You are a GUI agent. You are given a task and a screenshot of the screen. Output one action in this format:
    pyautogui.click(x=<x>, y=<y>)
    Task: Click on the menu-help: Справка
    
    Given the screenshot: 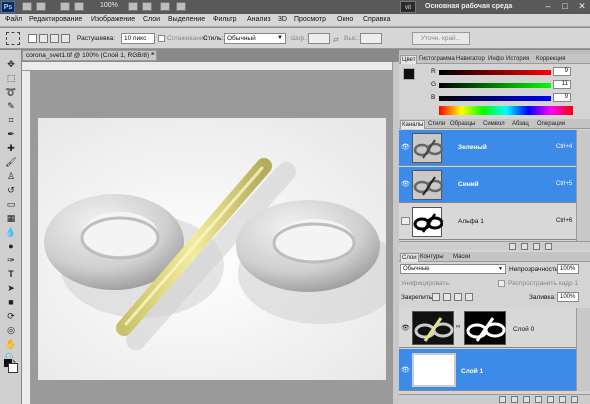 What is the action you would take?
    pyautogui.click(x=376, y=19)
    